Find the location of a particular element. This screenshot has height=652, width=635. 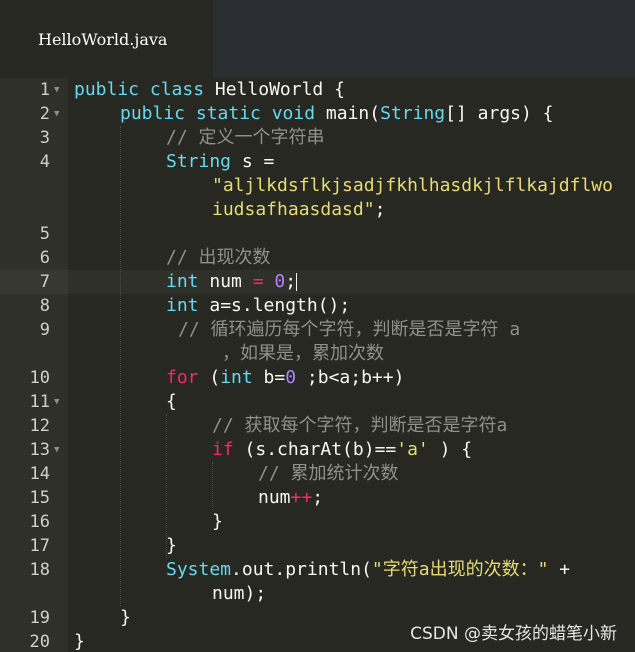

code-comment: ，如果是，累加次数 is located at coordinates (303, 353).